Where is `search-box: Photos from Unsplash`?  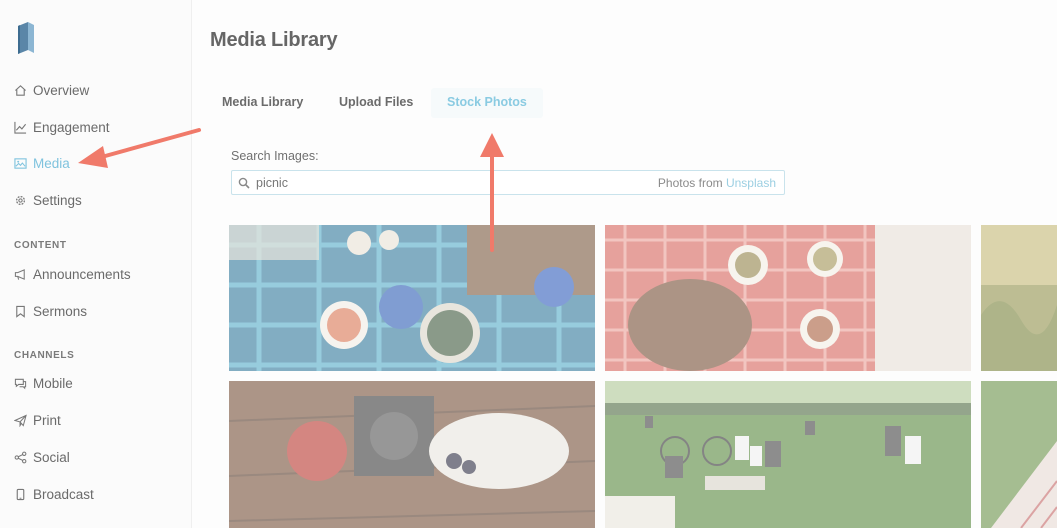
search-box: Photos from Unsplash is located at coordinates (508, 182).